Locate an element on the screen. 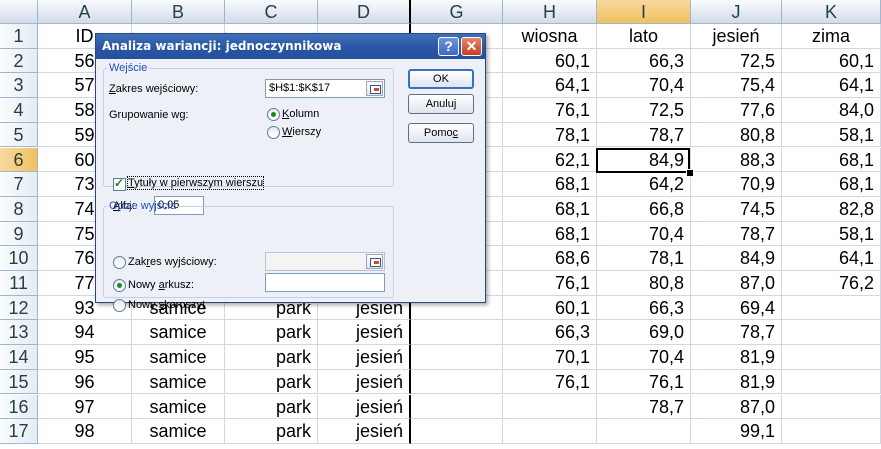 The image size is (881, 449). cell-d17: jesień is located at coordinates (364, 431).